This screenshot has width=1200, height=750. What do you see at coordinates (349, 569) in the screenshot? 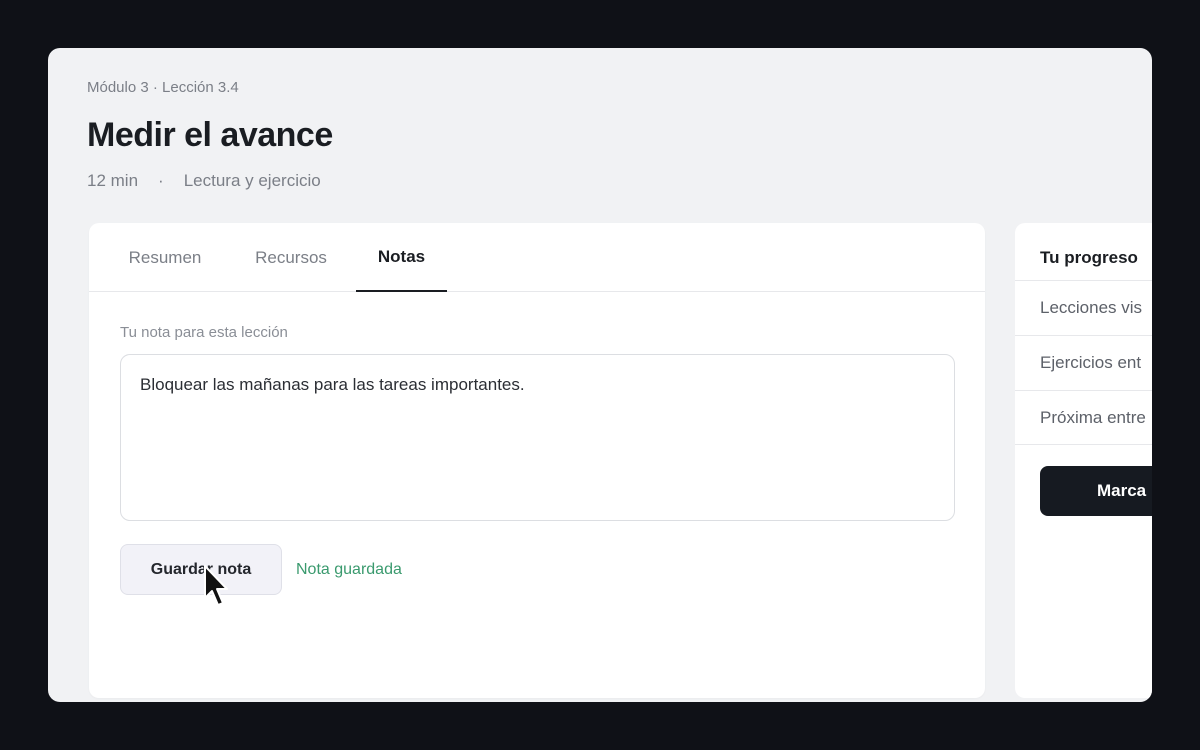
I see `save-status: Nota guardada` at bounding box center [349, 569].